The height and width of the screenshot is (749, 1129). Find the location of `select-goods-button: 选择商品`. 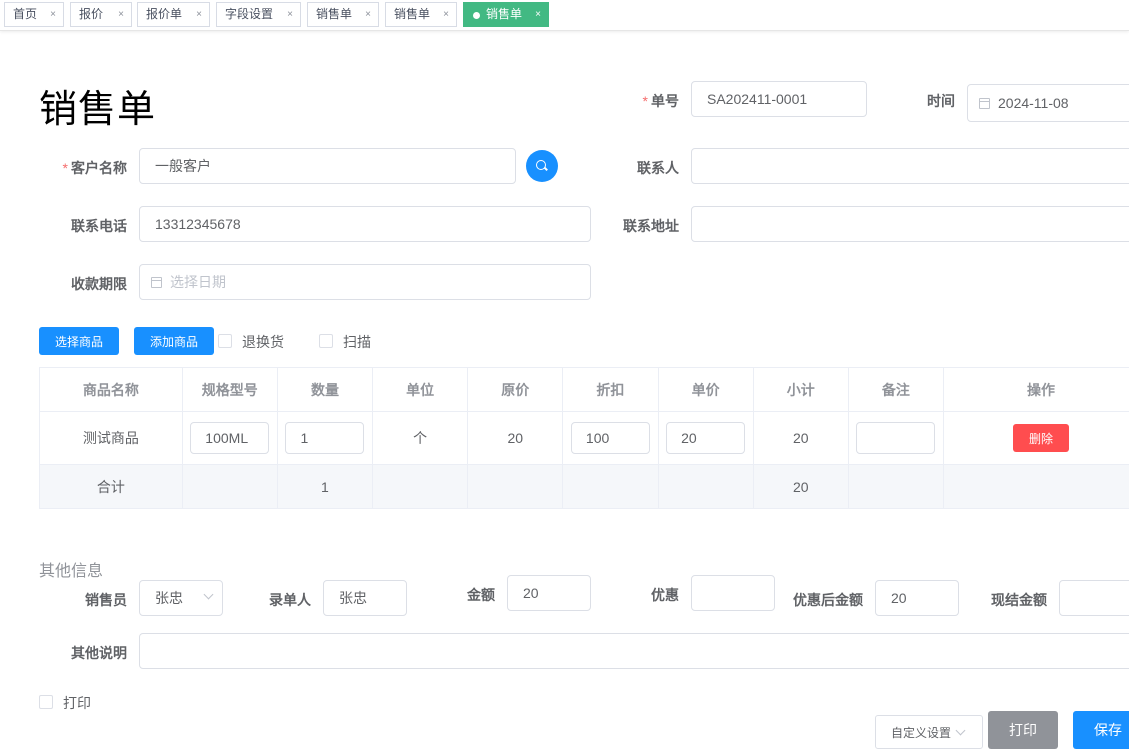

select-goods-button: 选择商品 is located at coordinates (79, 341).